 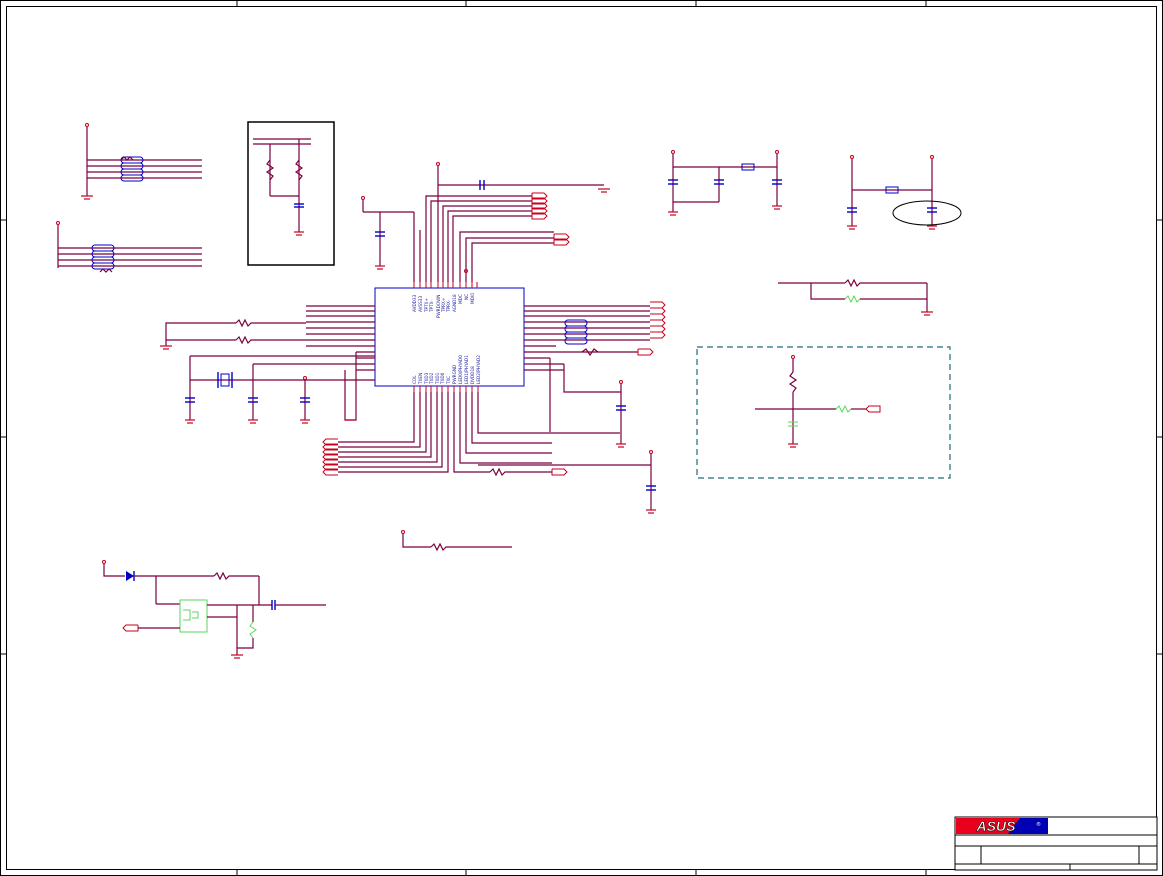 What do you see at coordinates (420, 304) in the screenshot?
I see `ic-pin-label: AVSS33` at bounding box center [420, 304].